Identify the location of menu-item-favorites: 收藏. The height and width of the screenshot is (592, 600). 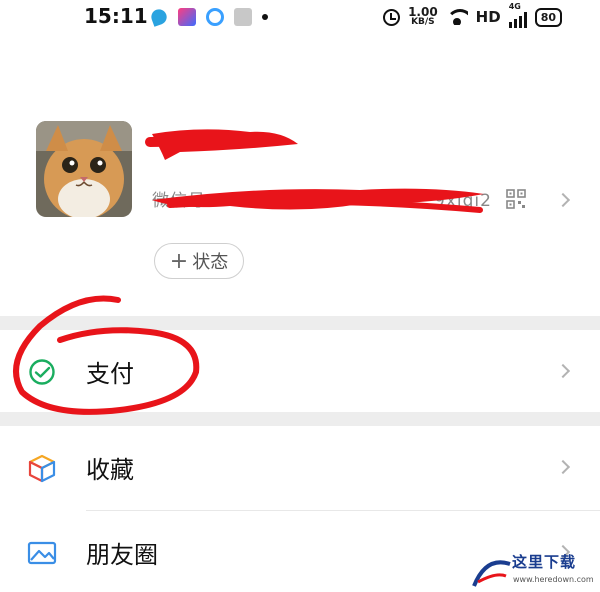
(300, 467).